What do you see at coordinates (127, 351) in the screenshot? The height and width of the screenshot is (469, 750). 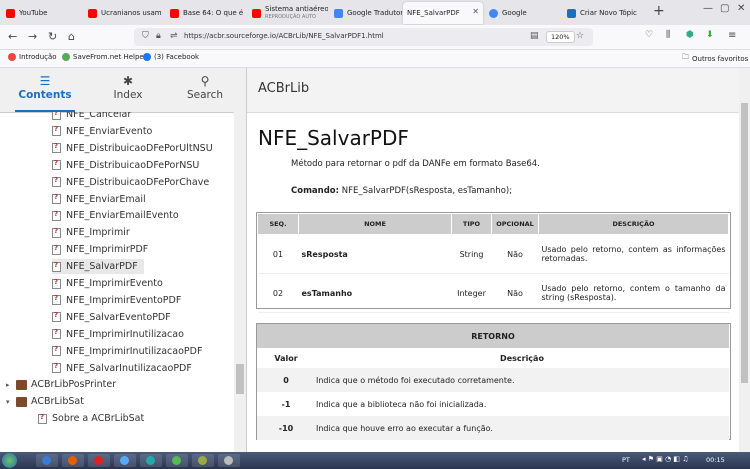 I see `tree-item: NFE_ImprimirInutilizacaoPDF` at bounding box center [127, 351].